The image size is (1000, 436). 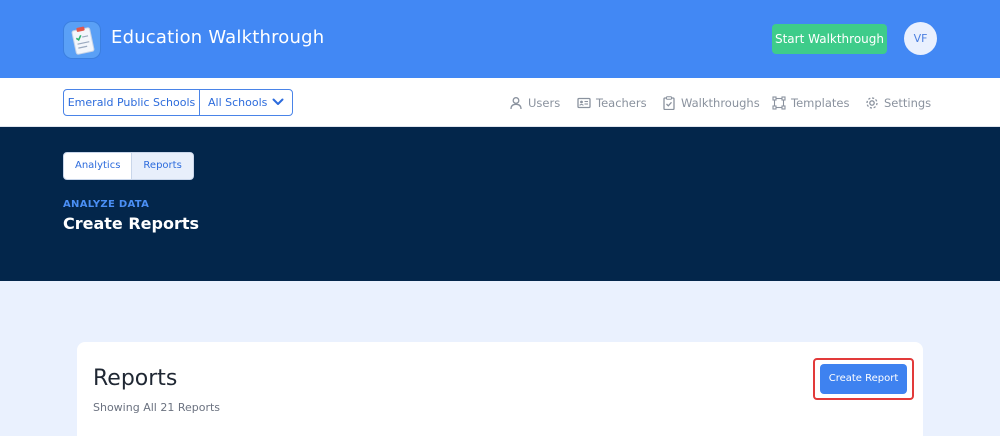 I want to click on template-icon, so click(x=779, y=103).